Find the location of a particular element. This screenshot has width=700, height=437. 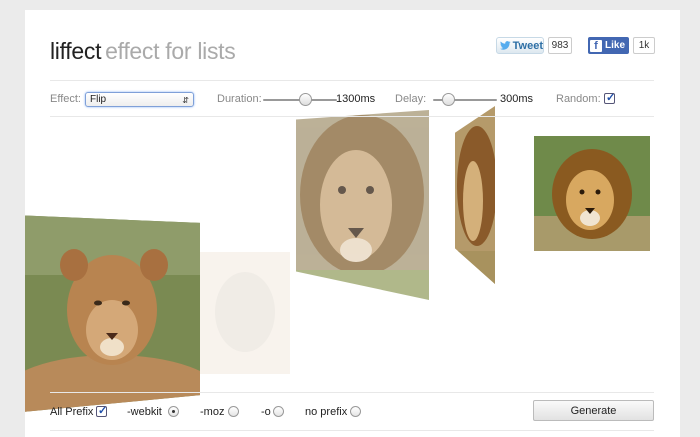

webkit-radio is located at coordinates (173, 411).